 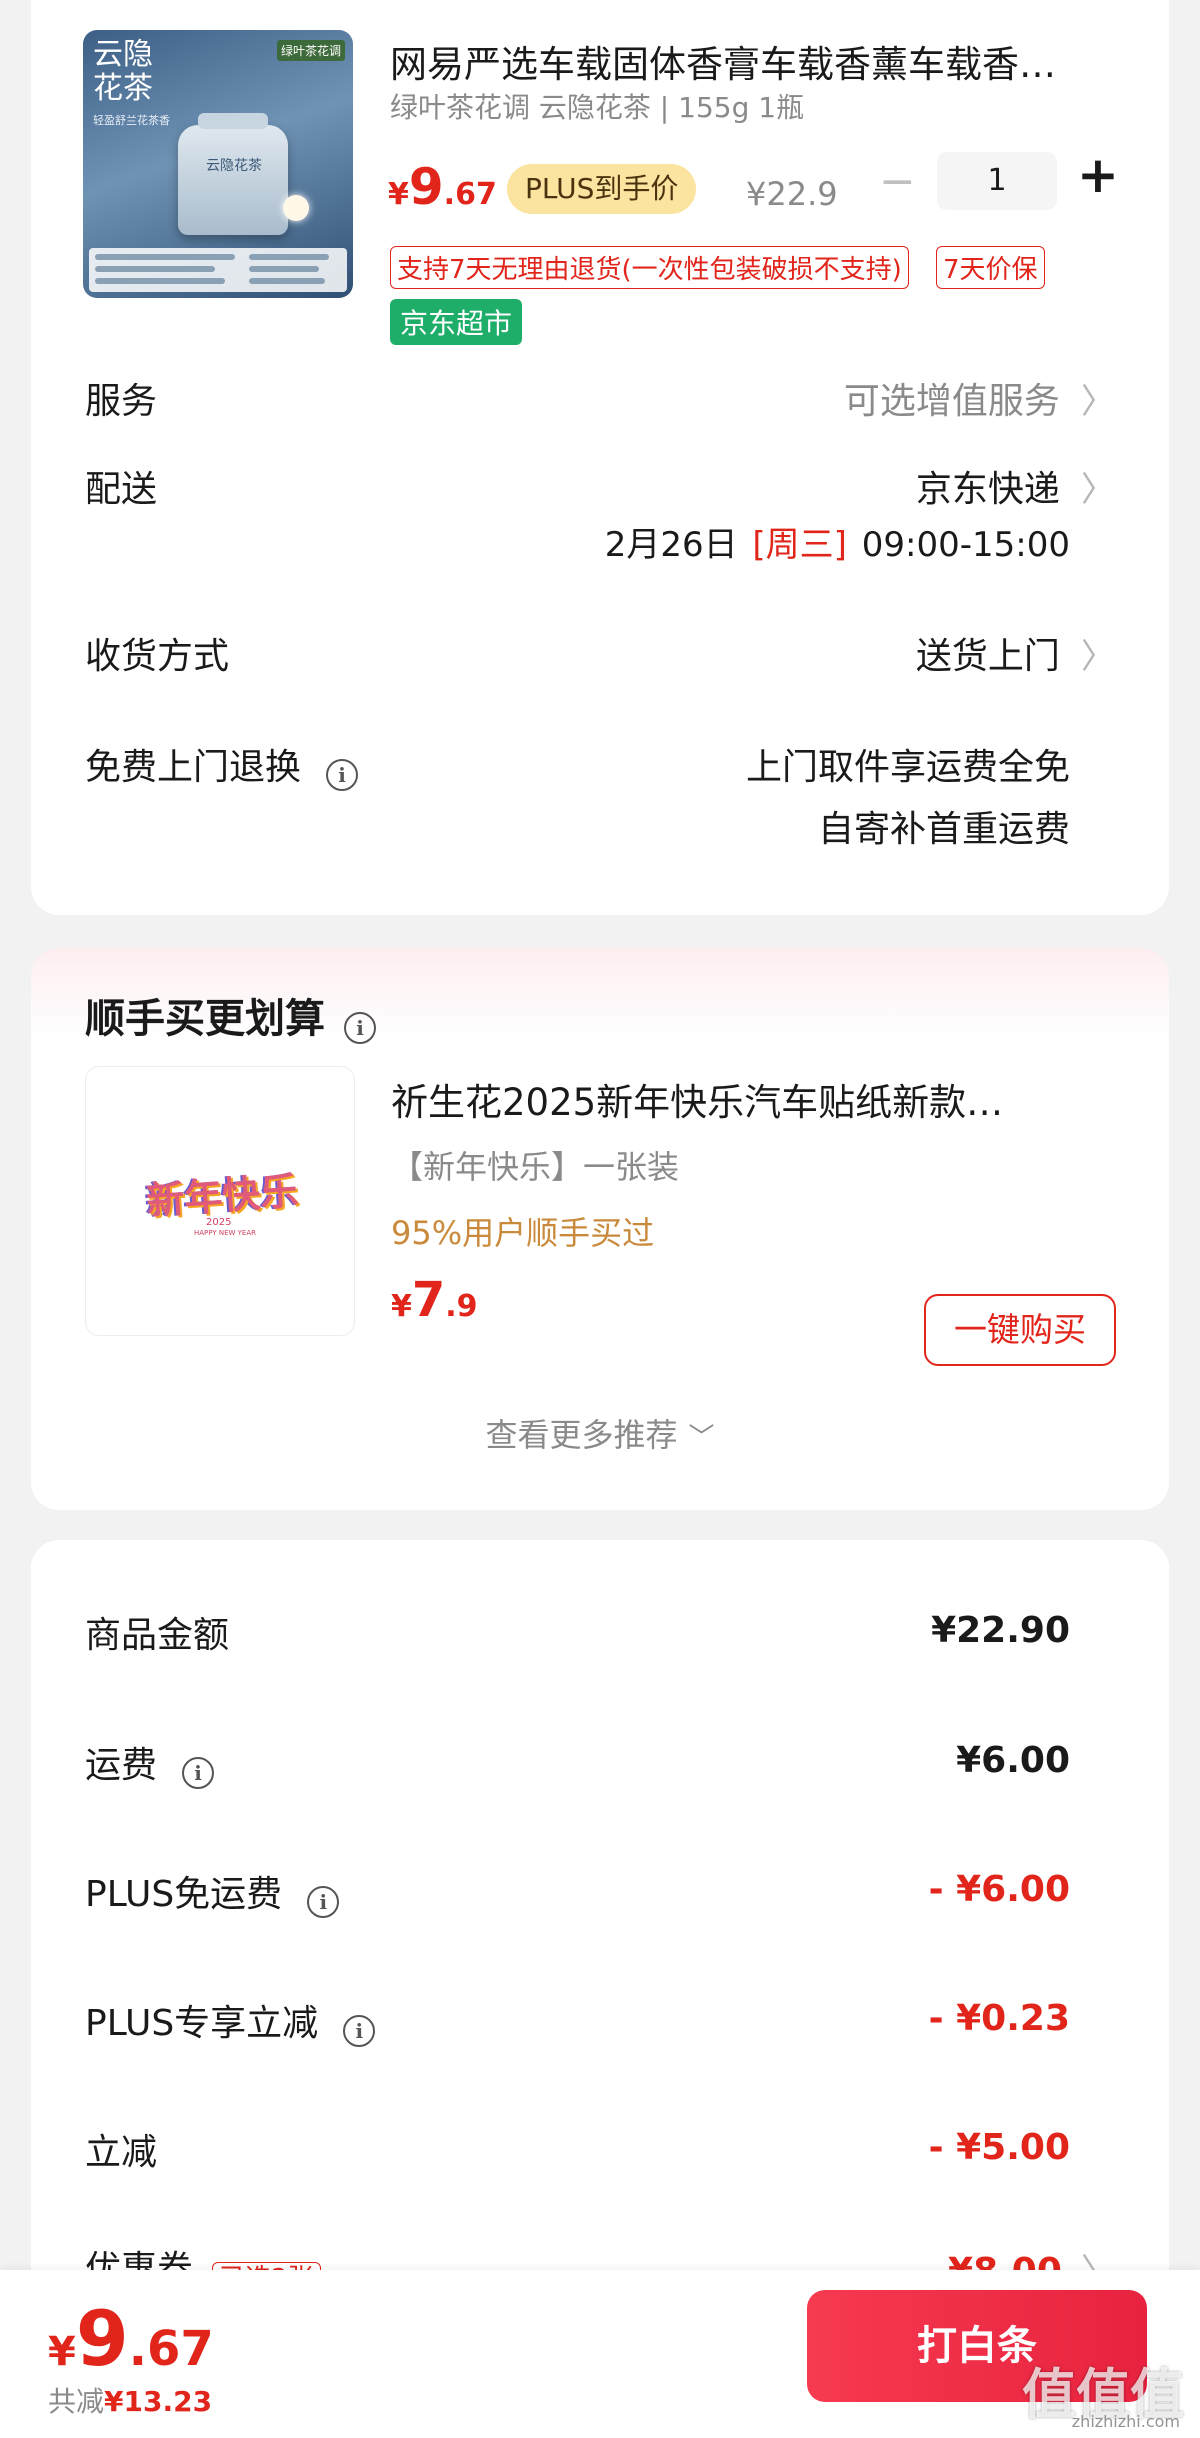 I want to click on tea-jar-illustration: 云隐花茶, so click(x=233, y=174).